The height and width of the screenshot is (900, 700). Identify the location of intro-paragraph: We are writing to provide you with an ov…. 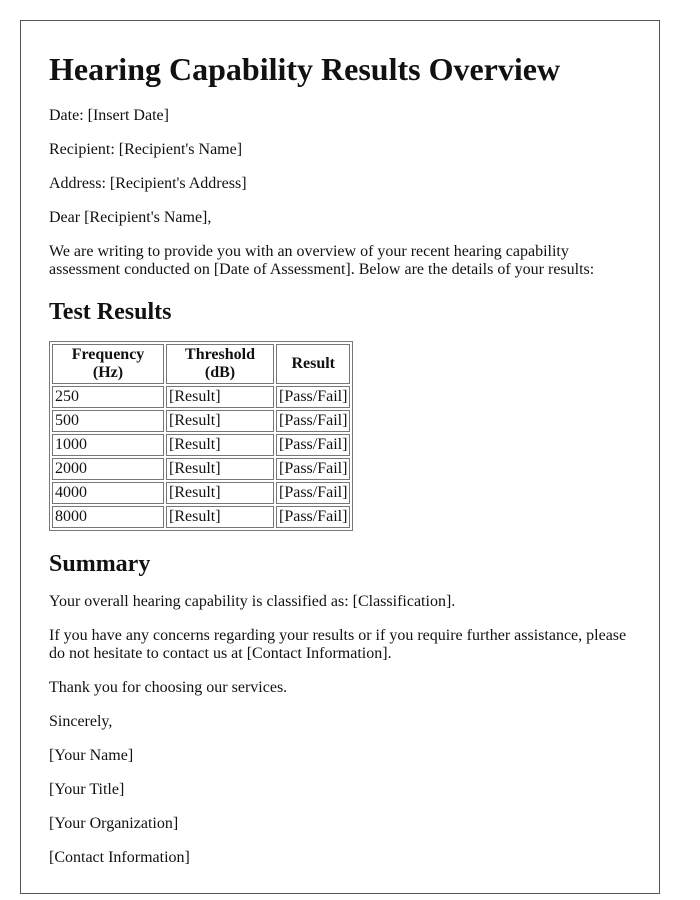
(322, 260).